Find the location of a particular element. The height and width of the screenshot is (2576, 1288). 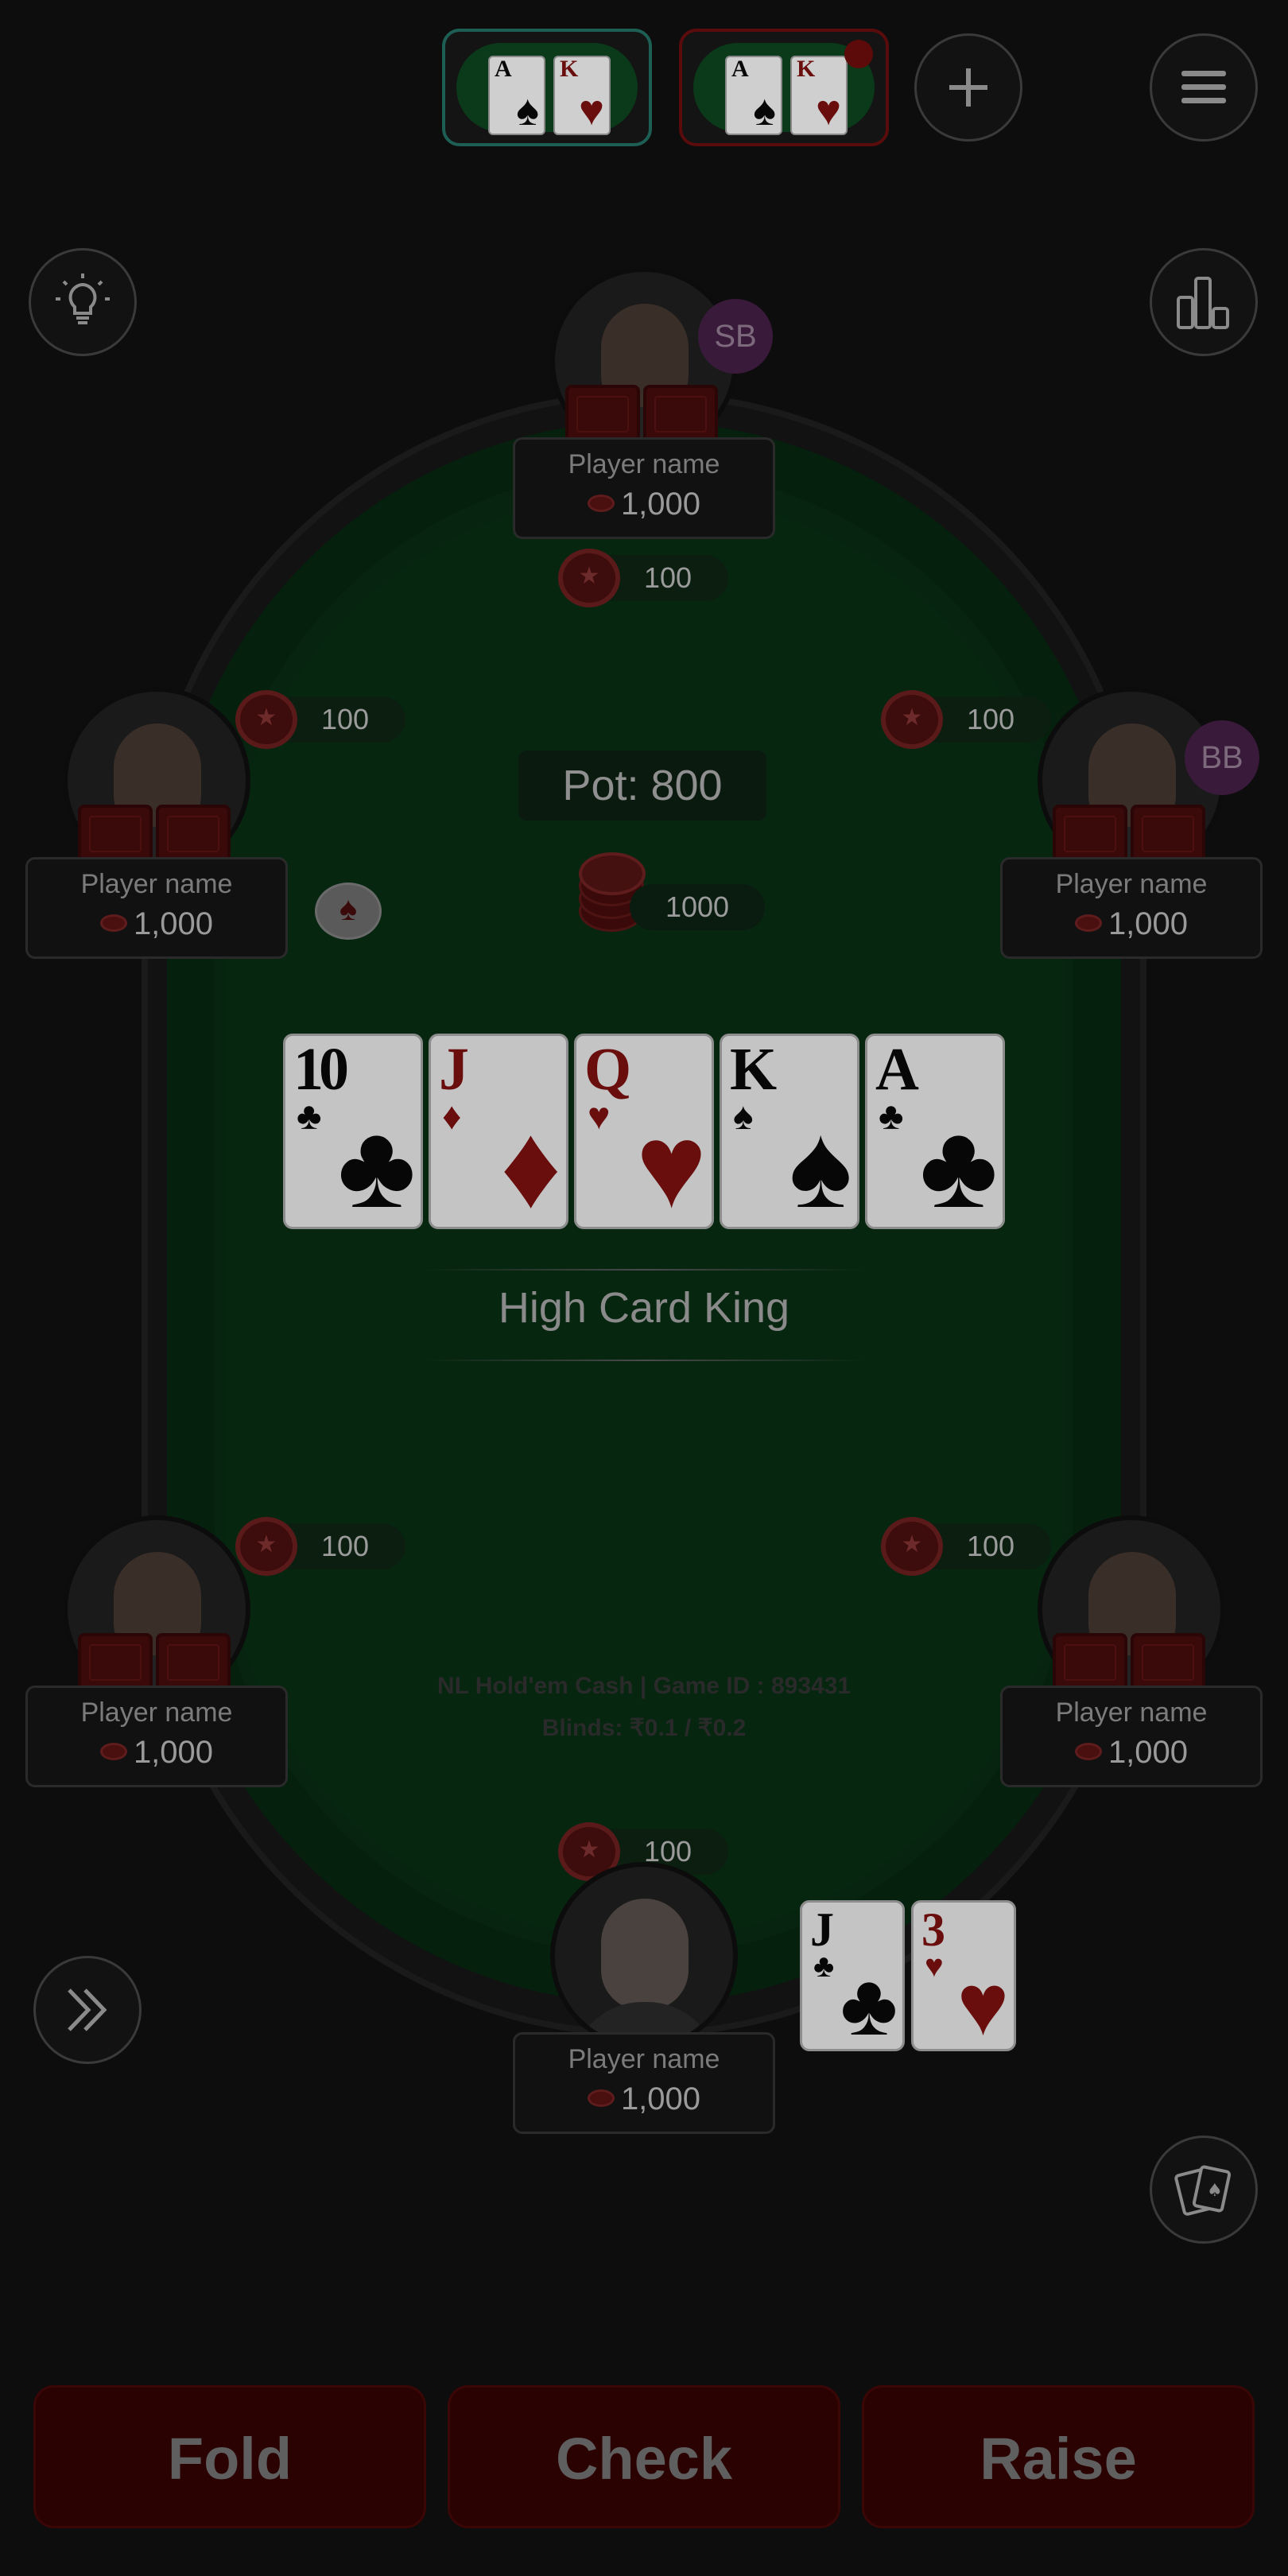

raise-button: Raise is located at coordinates (1058, 2456).